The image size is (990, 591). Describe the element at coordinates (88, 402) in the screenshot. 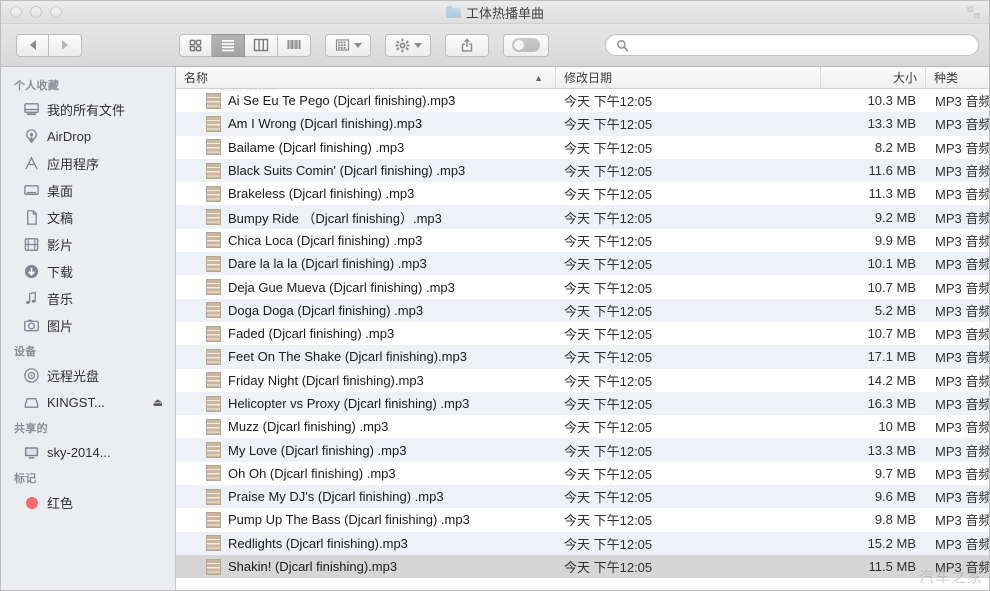

I see `sidebar-item-kingst: KINGST... ⏏` at that location.